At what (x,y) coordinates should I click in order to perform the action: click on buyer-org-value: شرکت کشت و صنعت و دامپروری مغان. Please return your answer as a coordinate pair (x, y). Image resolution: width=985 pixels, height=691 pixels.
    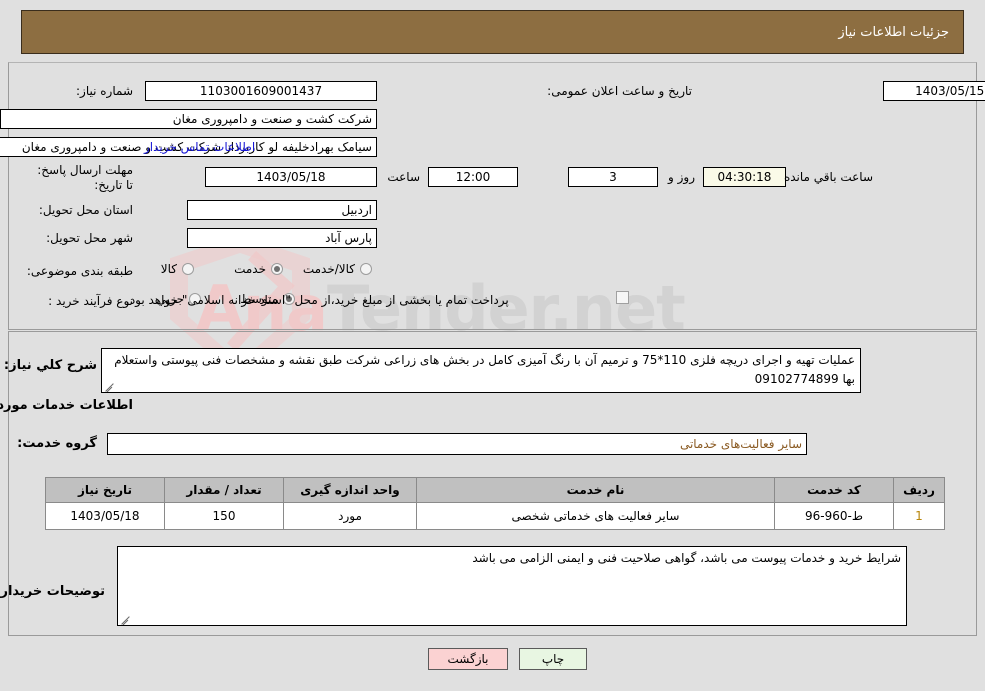
    Looking at the image, I should click on (188, 119).